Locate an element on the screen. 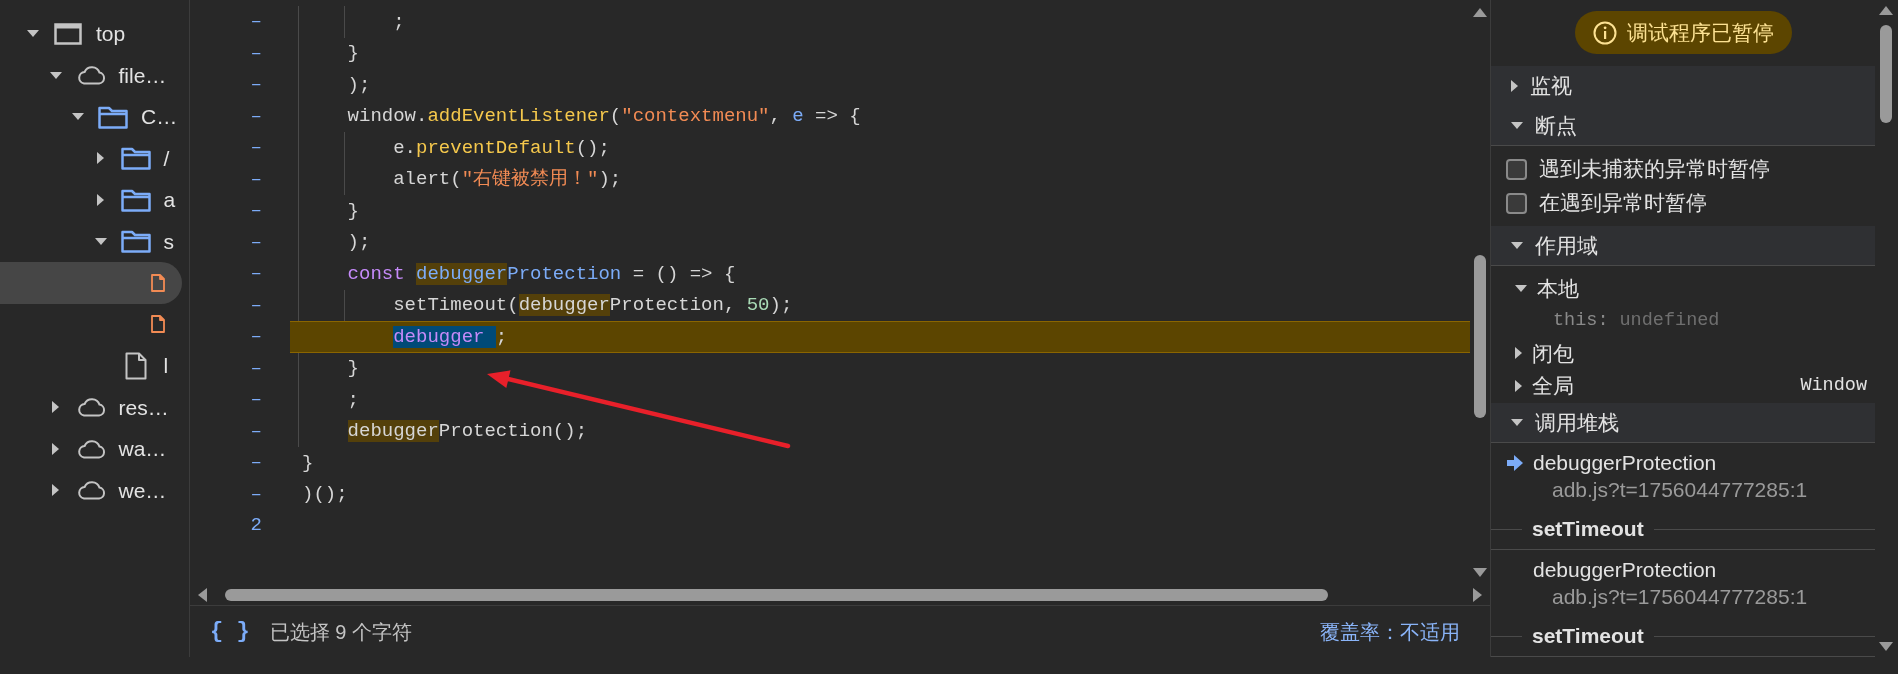  code-line: window.addEventListener("contextmenu", e => { is located at coordinates (603, 116).